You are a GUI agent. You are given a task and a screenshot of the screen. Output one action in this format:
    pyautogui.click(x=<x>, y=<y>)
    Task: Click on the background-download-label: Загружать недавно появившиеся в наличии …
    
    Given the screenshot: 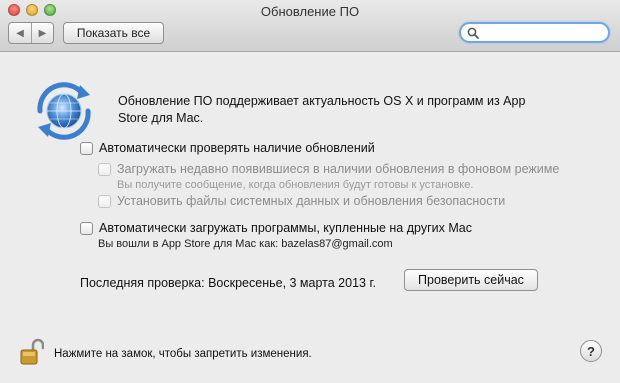 What is the action you would take?
    pyautogui.click(x=338, y=169)
    